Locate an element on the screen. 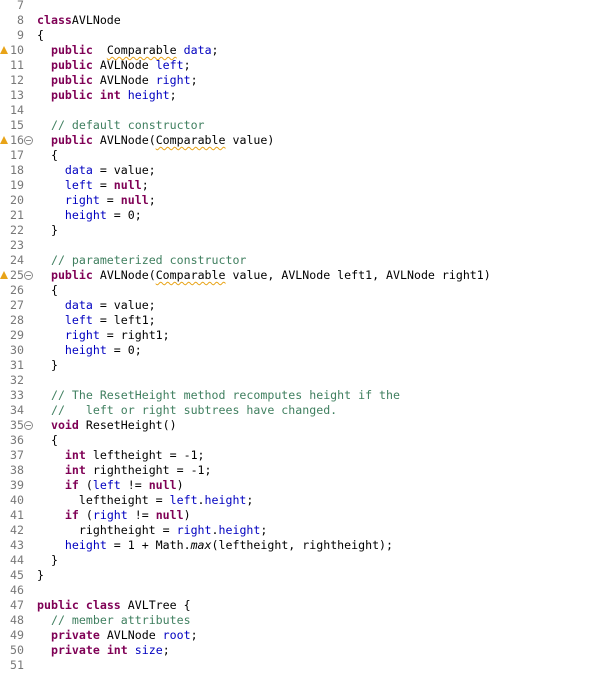 This screenshot has height=673, width=606. line-number: 46 is located at coordinates (17, 590).